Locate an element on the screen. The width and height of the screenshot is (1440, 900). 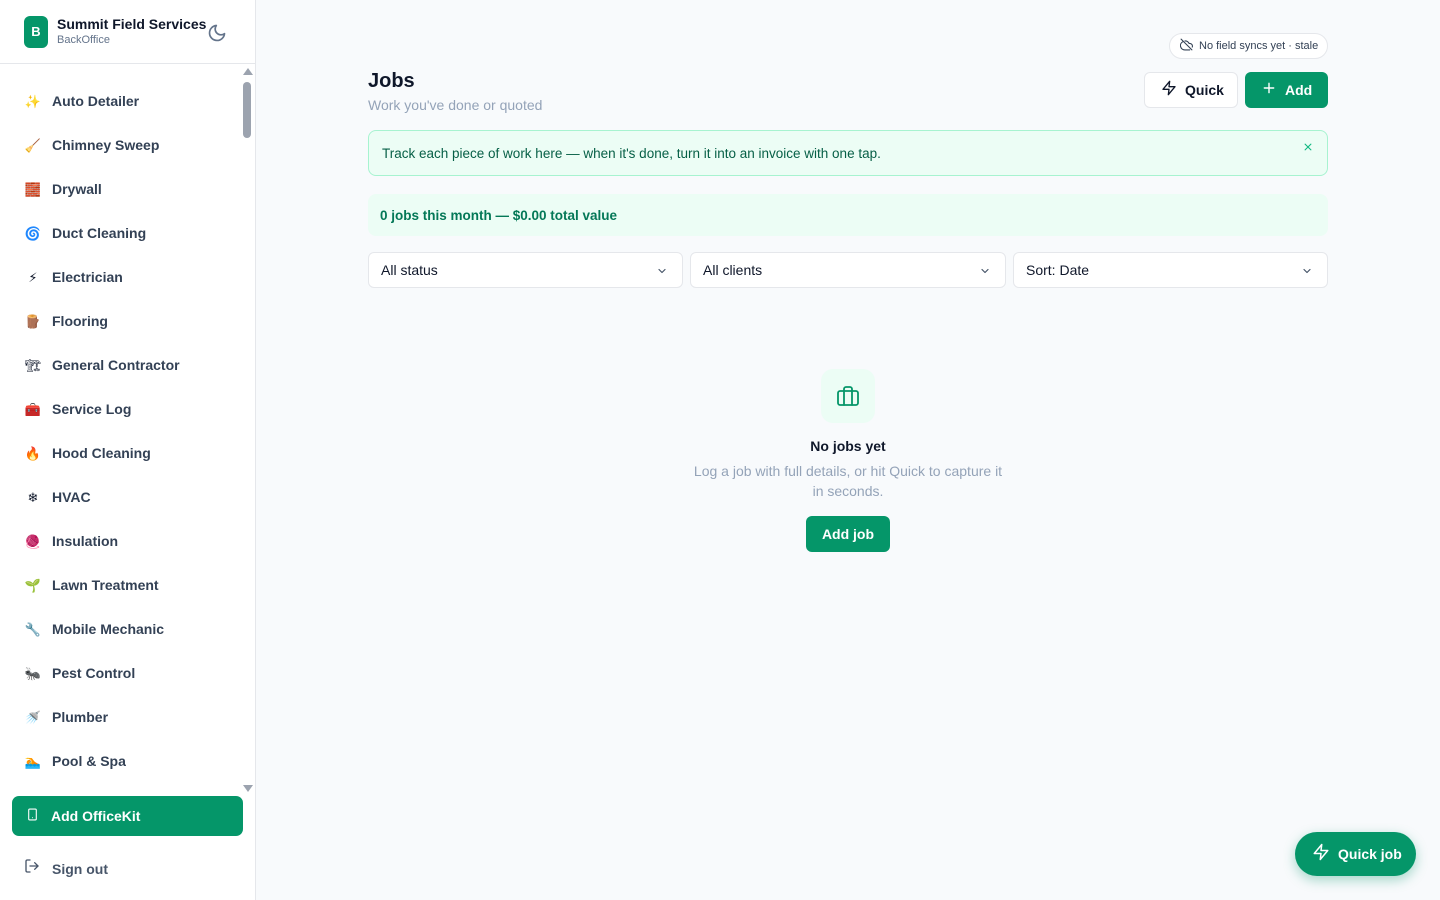
sidebar-scrollbar is located at coordinates (247, 429).